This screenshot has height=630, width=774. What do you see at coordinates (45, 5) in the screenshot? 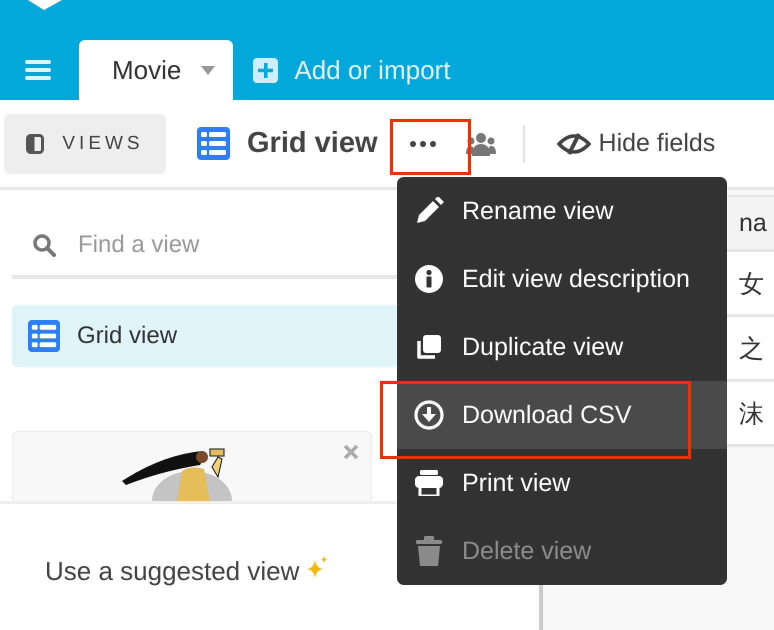
I see `logo-icon` at bounding box center [45, 5].